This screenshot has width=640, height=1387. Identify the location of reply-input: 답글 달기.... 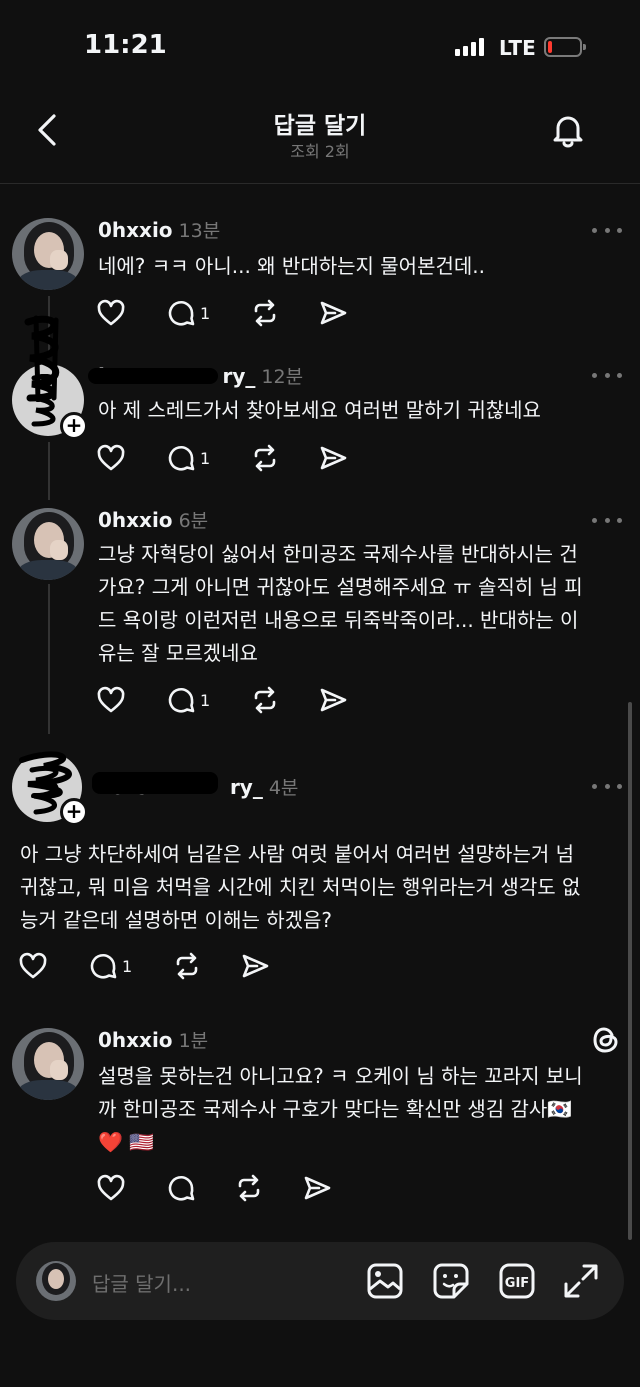
(141, 1282).